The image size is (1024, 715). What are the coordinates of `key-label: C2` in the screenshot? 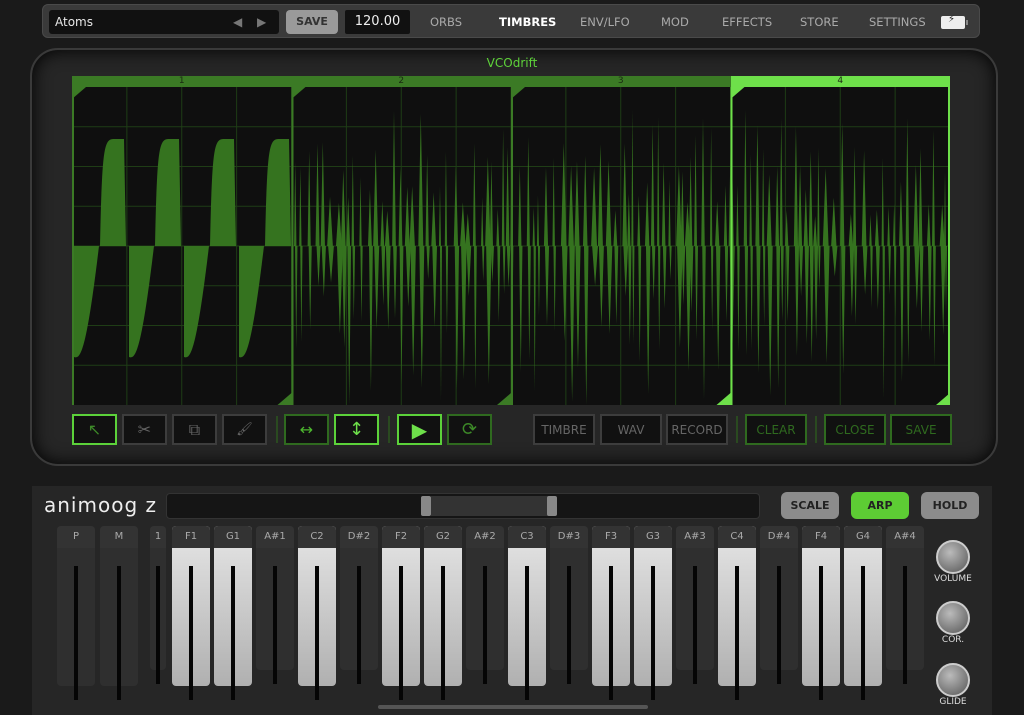 It's located at (317, 537).